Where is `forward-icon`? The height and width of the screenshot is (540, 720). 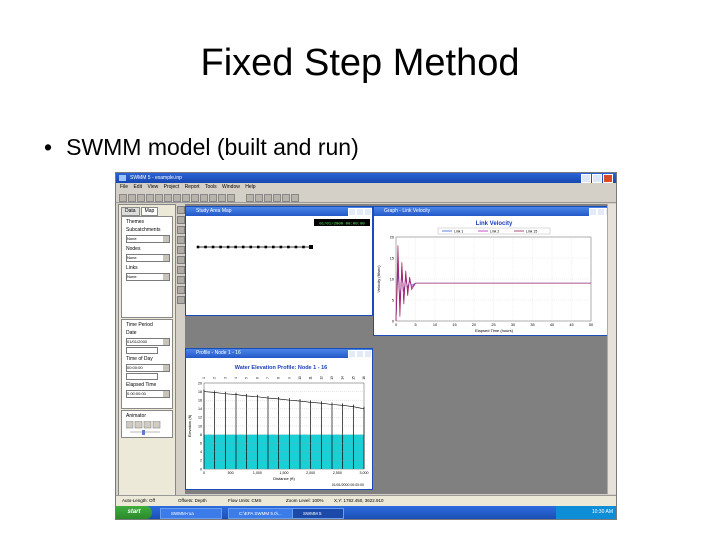 forward-icon is located at coordinates (156, 425).